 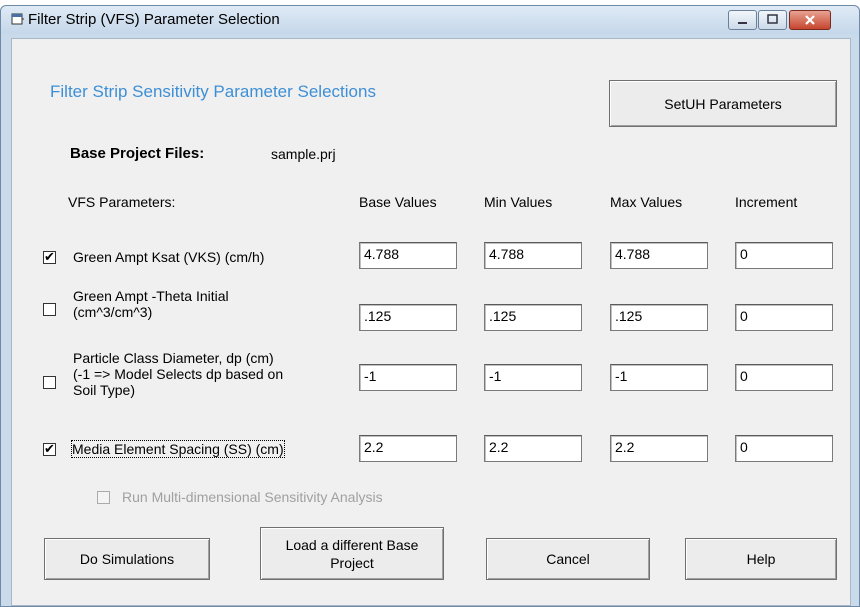 I want to click on help-button: Help, so click(x=761, y=559).